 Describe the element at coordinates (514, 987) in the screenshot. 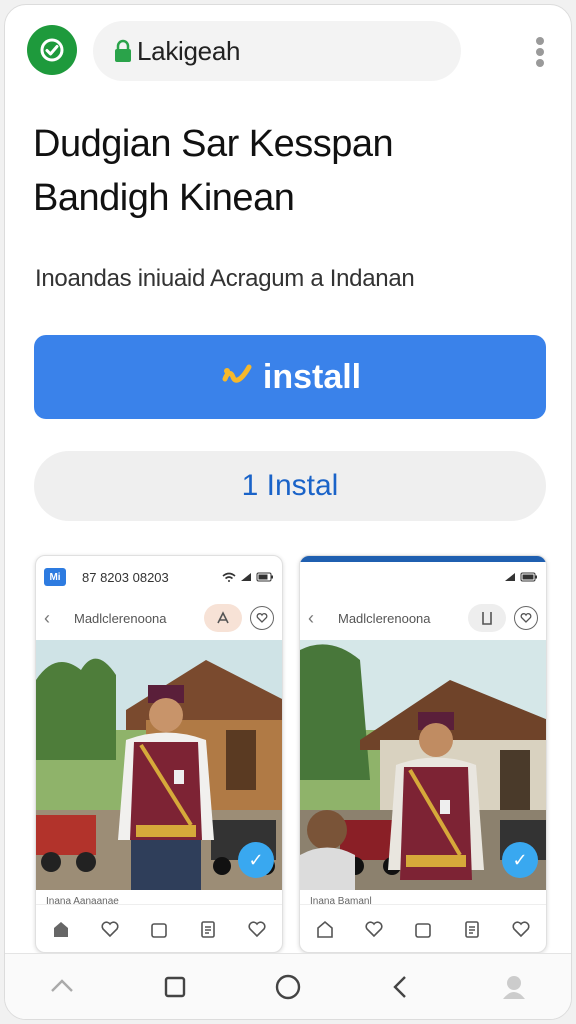

I see `assistant-icon` at that location.